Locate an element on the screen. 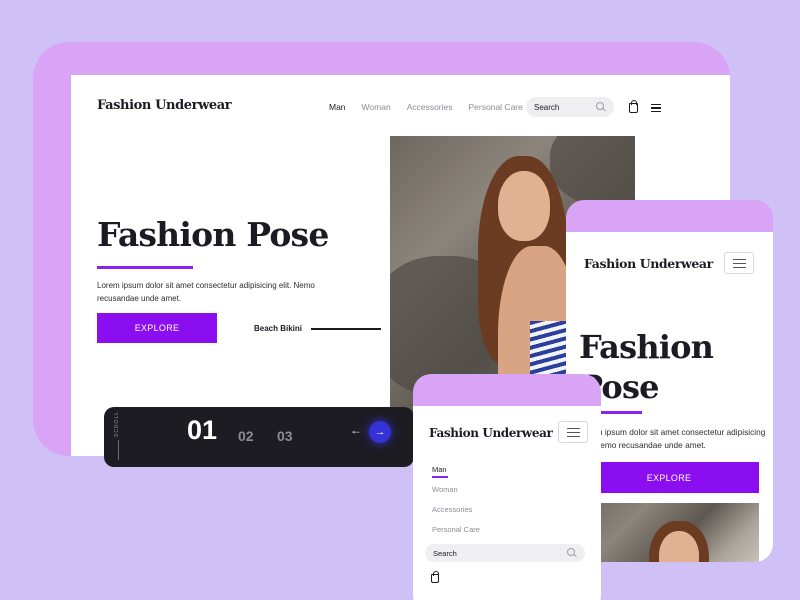 This screenshot has height=600, width=800. scroll-line is located at coordinates (118, 450).